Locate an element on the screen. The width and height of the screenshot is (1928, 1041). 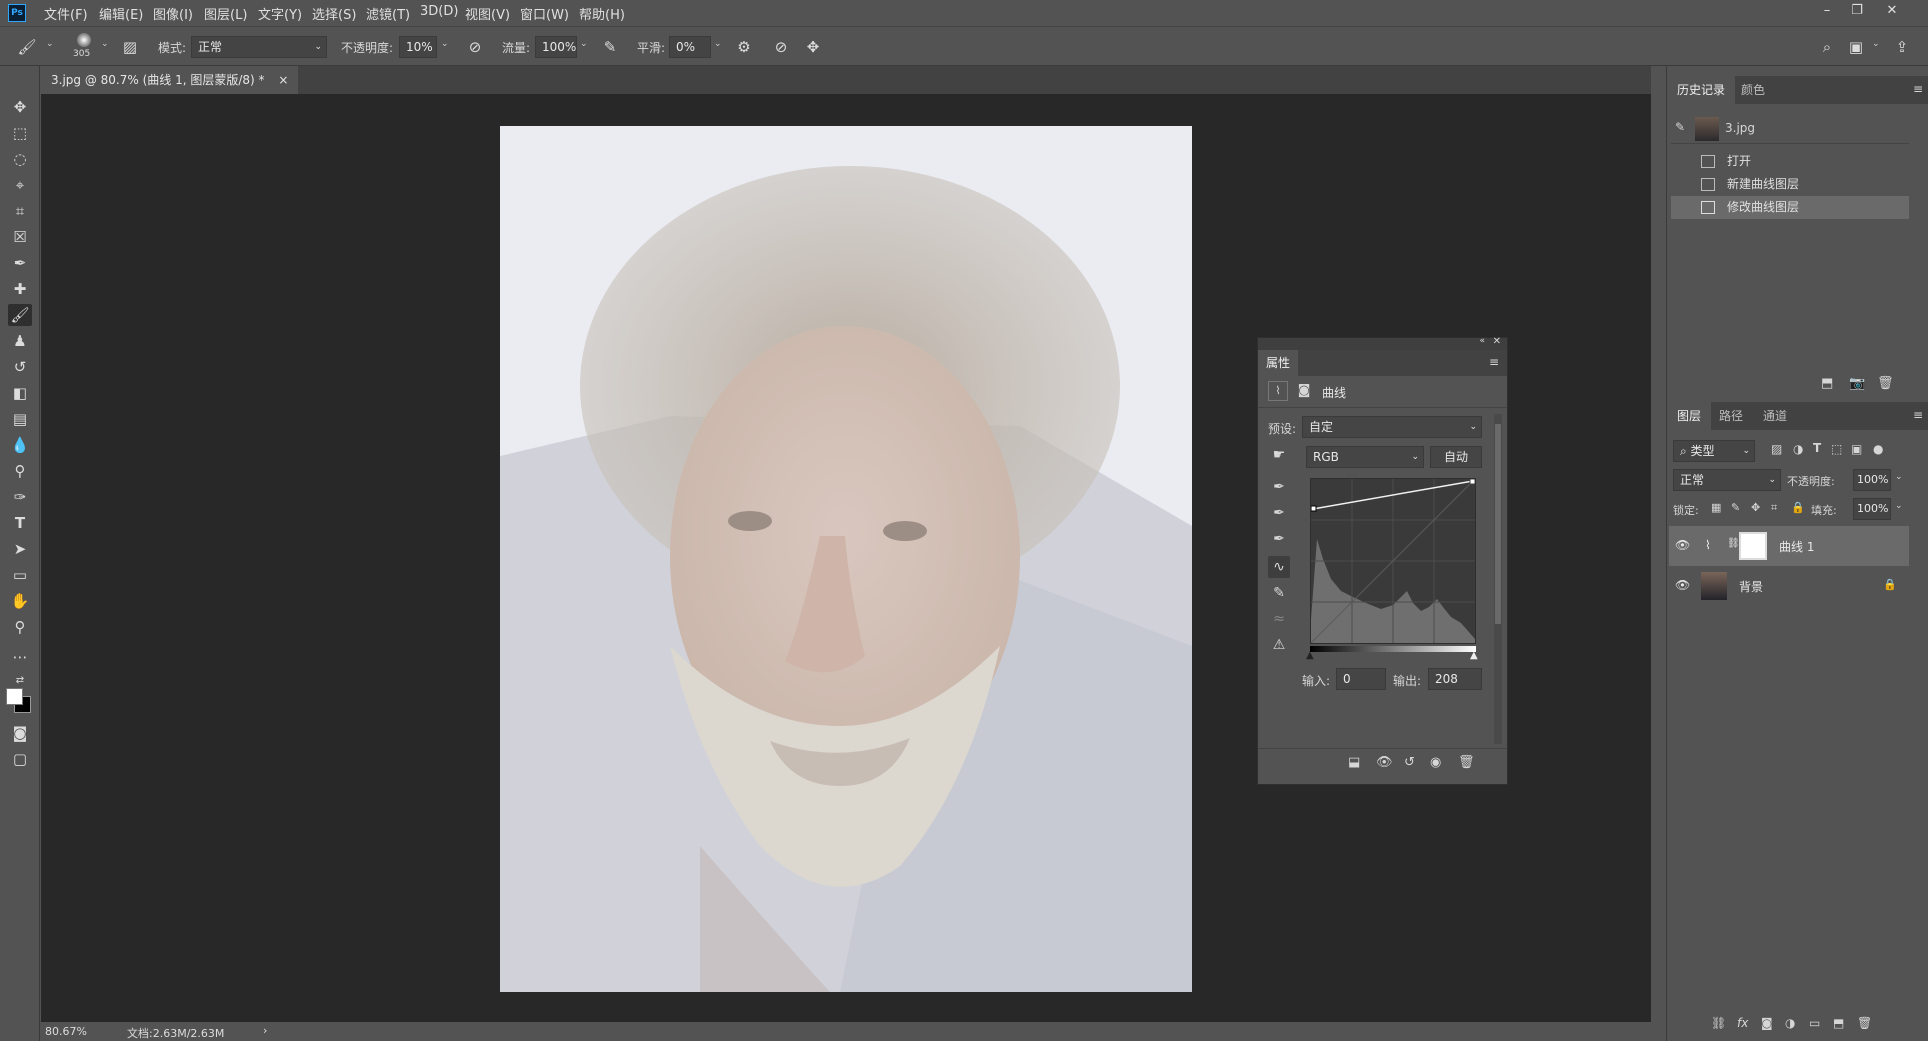
type-tool-icon: T is located at coordinates (20, 523).